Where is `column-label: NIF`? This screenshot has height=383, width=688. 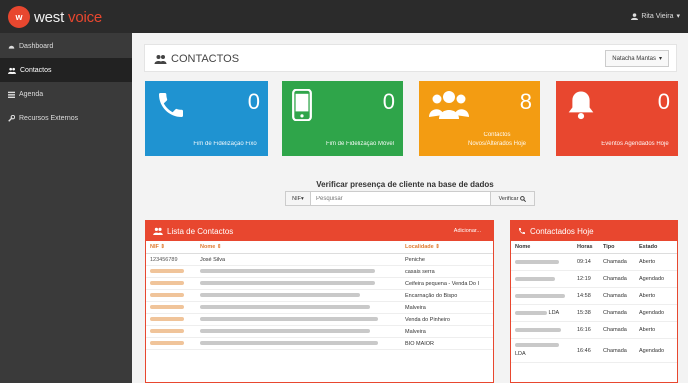 column-label: NIF is located at coordinates (154, 247).